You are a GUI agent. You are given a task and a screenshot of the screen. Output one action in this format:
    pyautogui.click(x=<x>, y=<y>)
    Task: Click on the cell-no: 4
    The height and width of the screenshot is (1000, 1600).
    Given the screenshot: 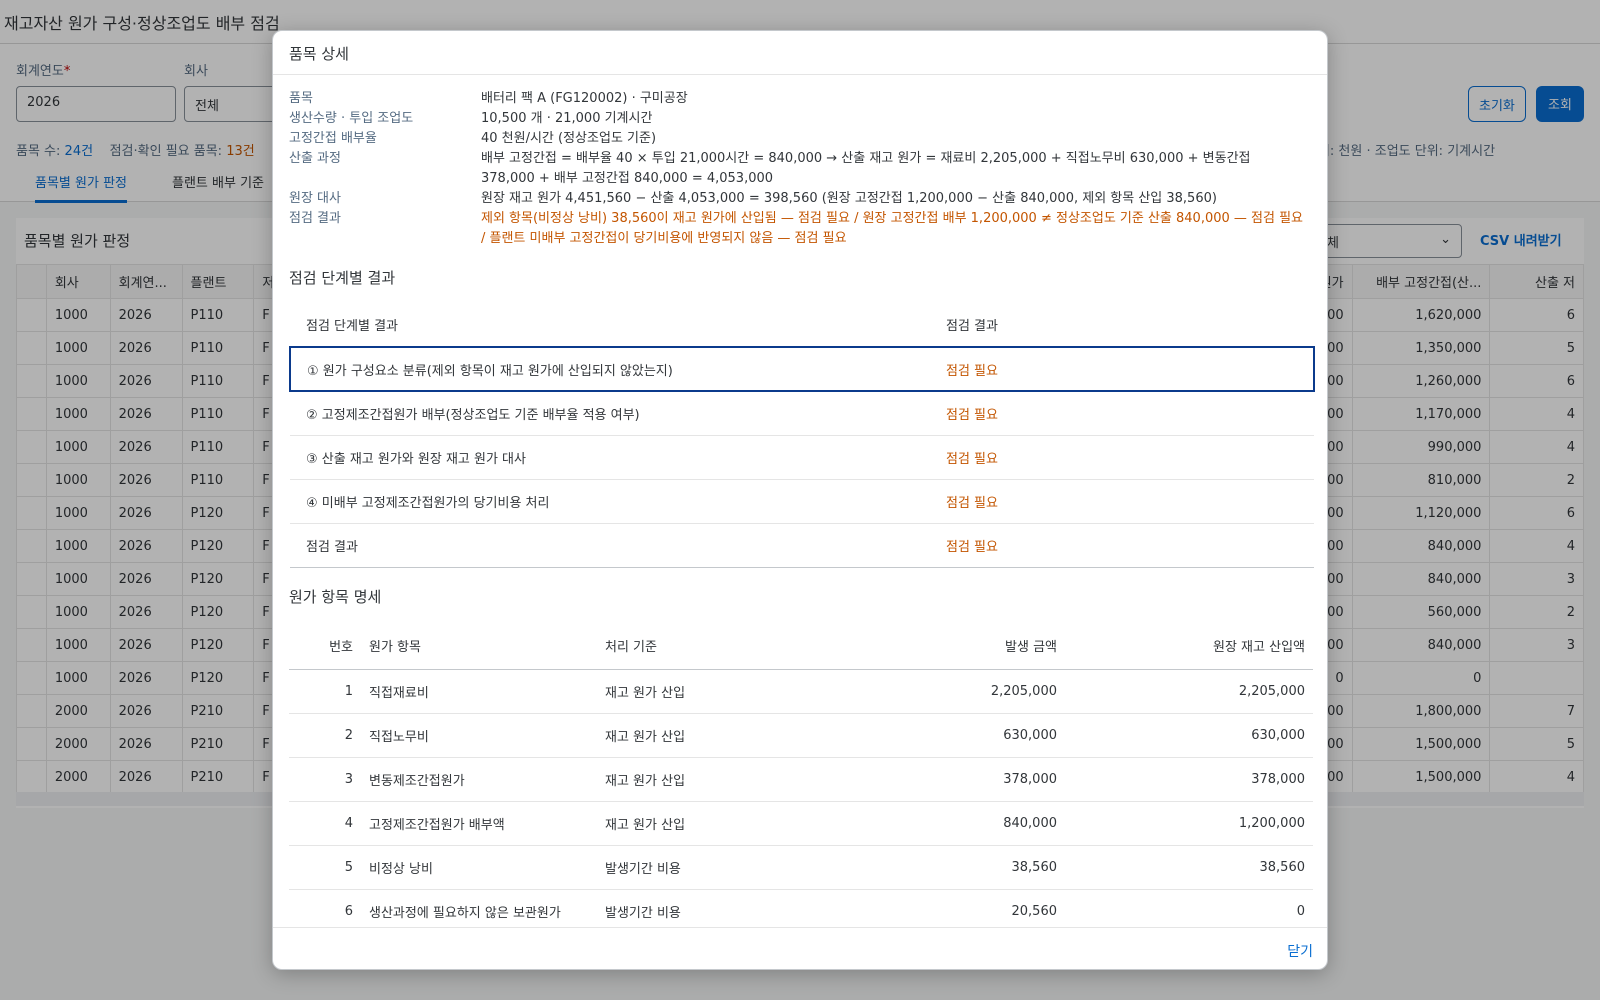 What is the action you would take?
    pyautogui.click(x=325, y=823)
    